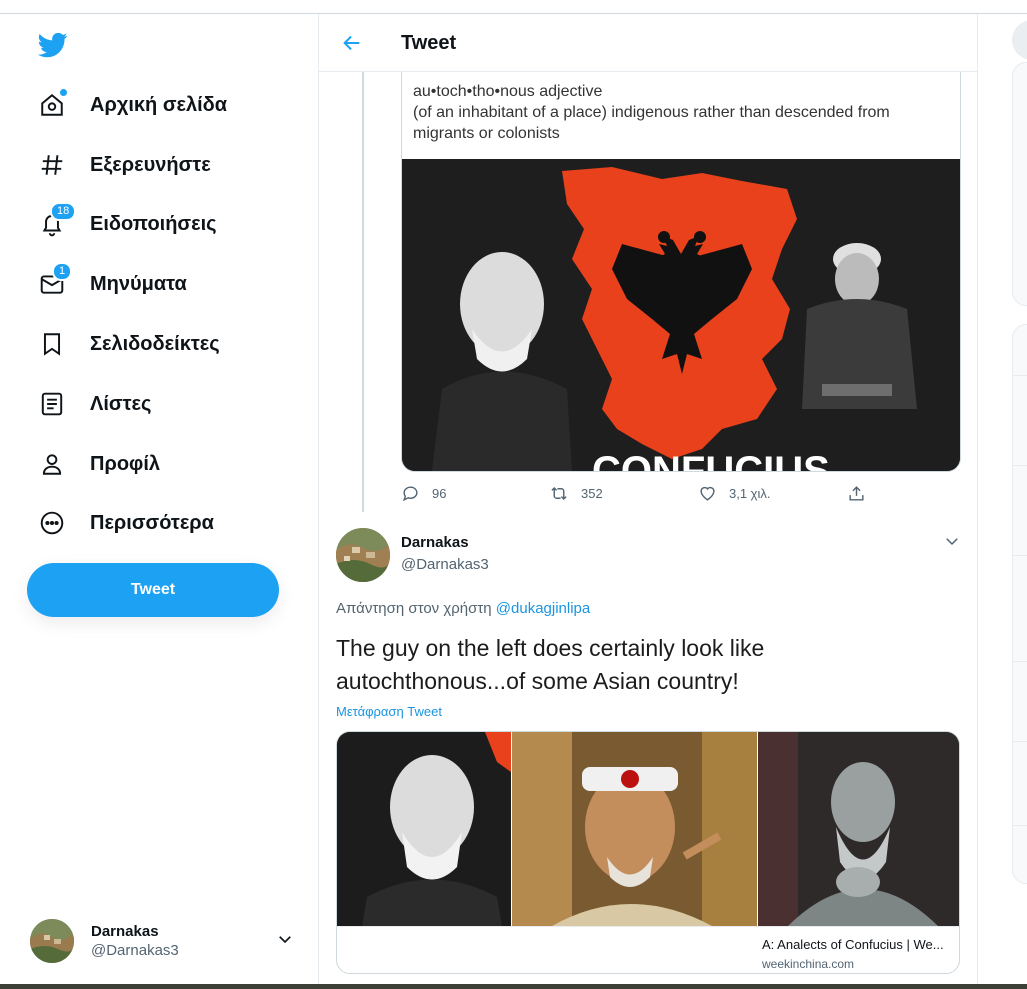 The image size is (1027, 989). I want to click on translate-tweet-link: Μετάφραση Tweet, so click(389, 711).